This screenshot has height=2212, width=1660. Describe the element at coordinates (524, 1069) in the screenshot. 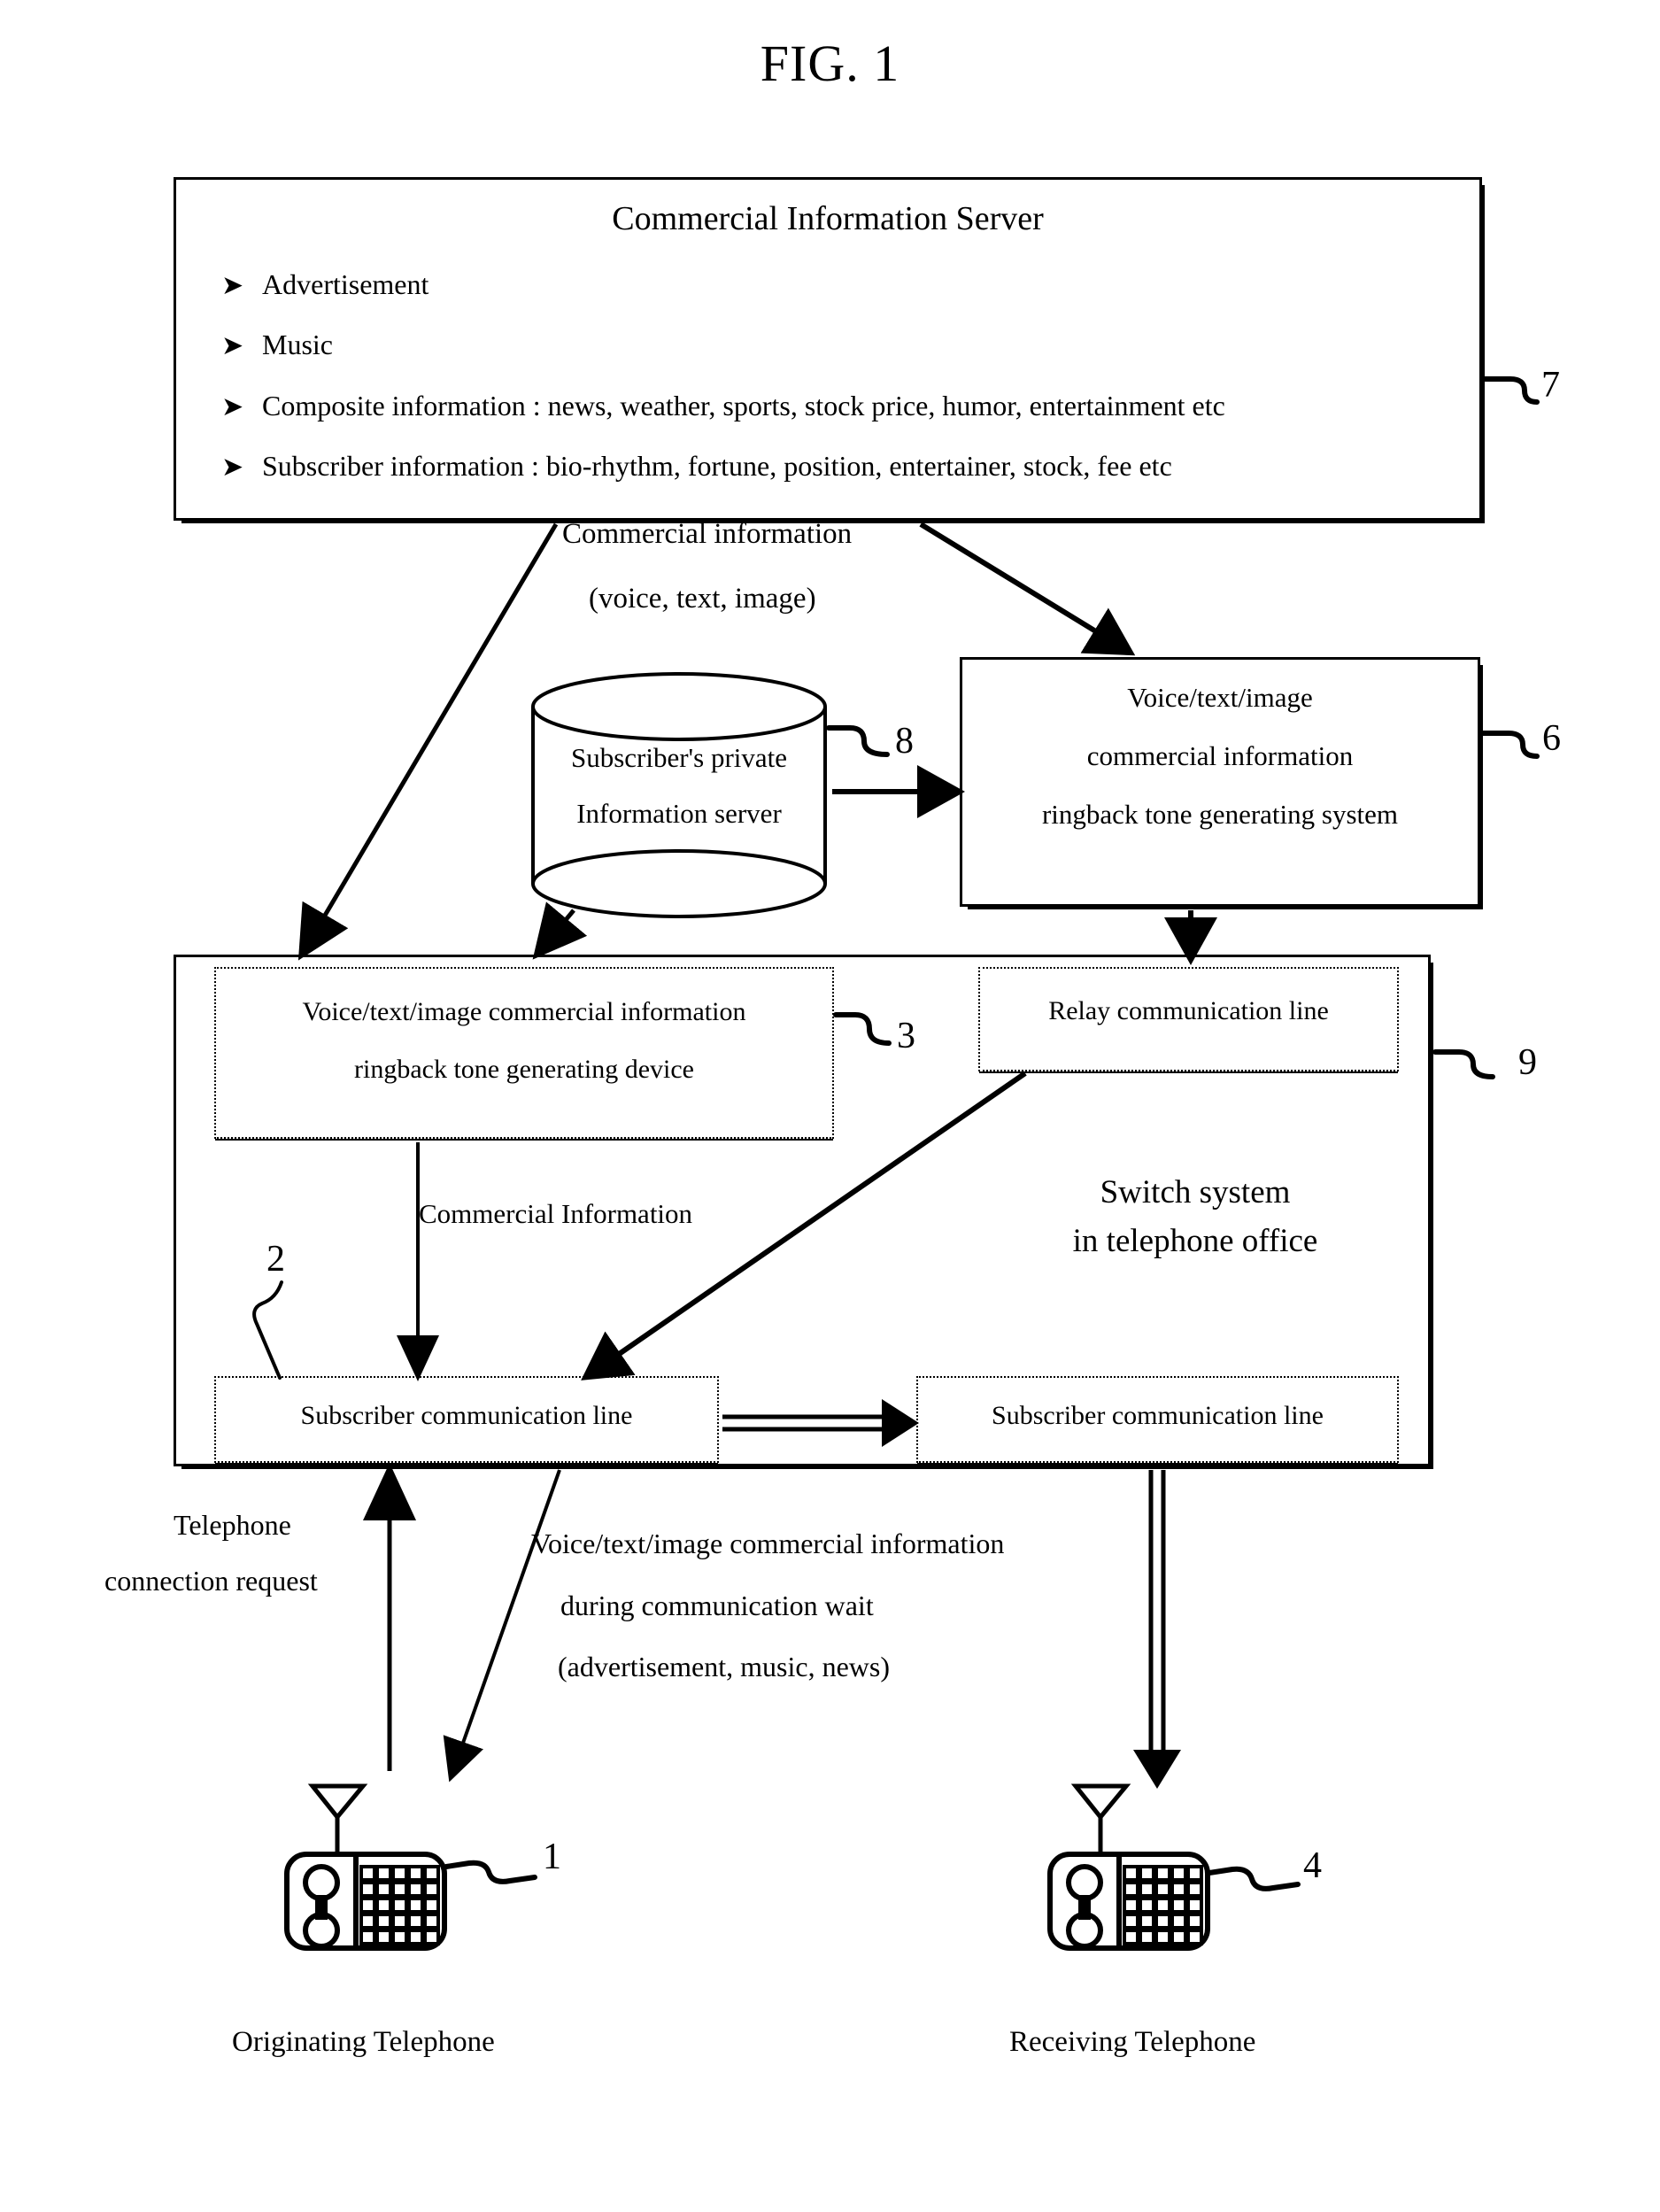

I see `ringback-device-line2: ringback tone generating device` at that location.